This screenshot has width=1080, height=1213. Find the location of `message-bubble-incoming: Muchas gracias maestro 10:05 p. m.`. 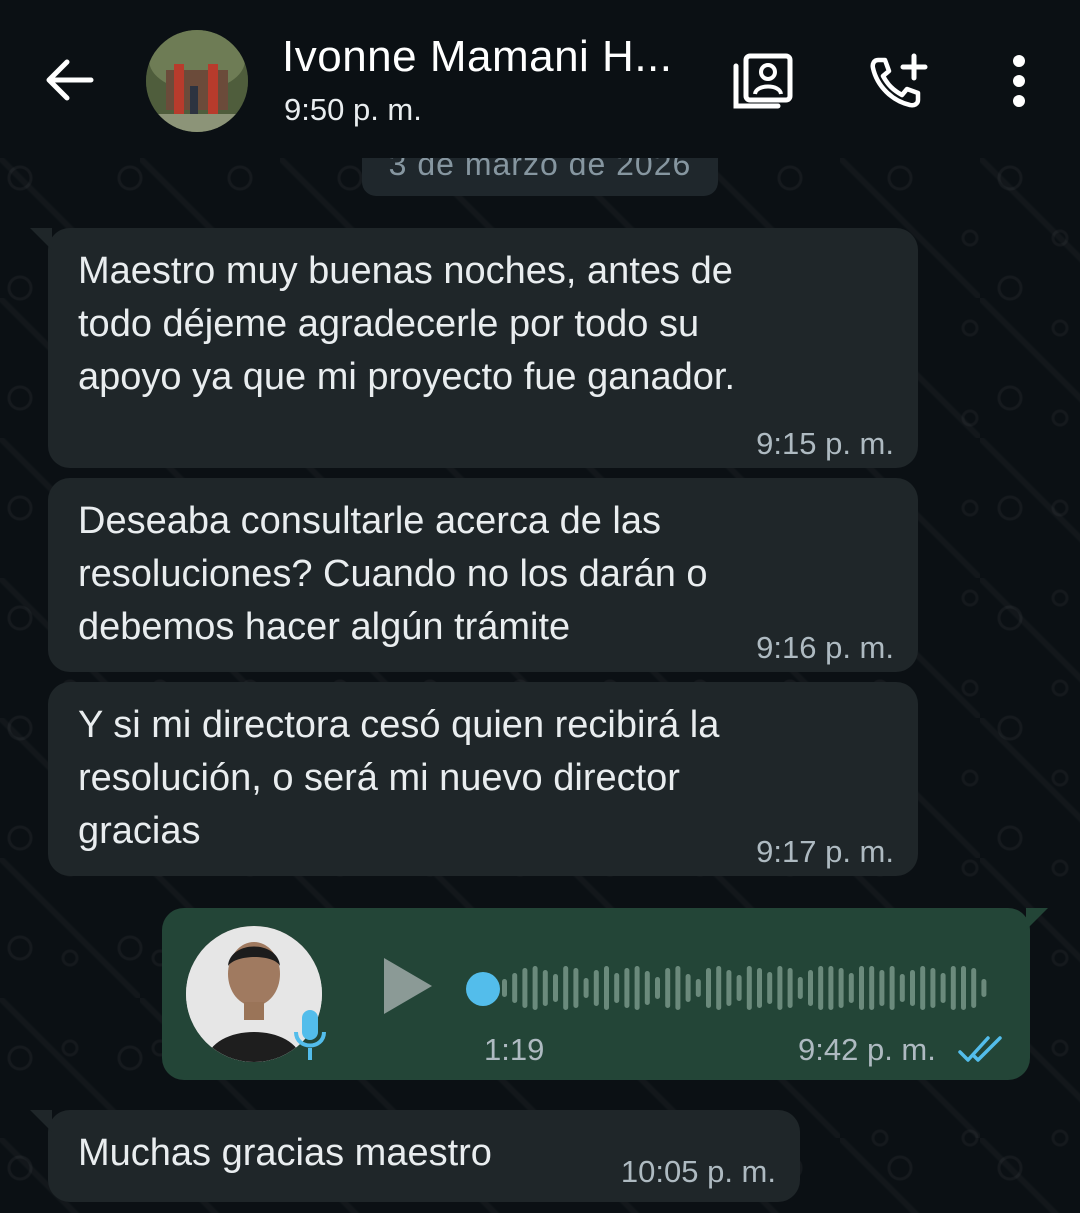

message-bubble-incoming: Muchas gracias maestro 10:05 p. m. is located at coordinates (415, 1156).